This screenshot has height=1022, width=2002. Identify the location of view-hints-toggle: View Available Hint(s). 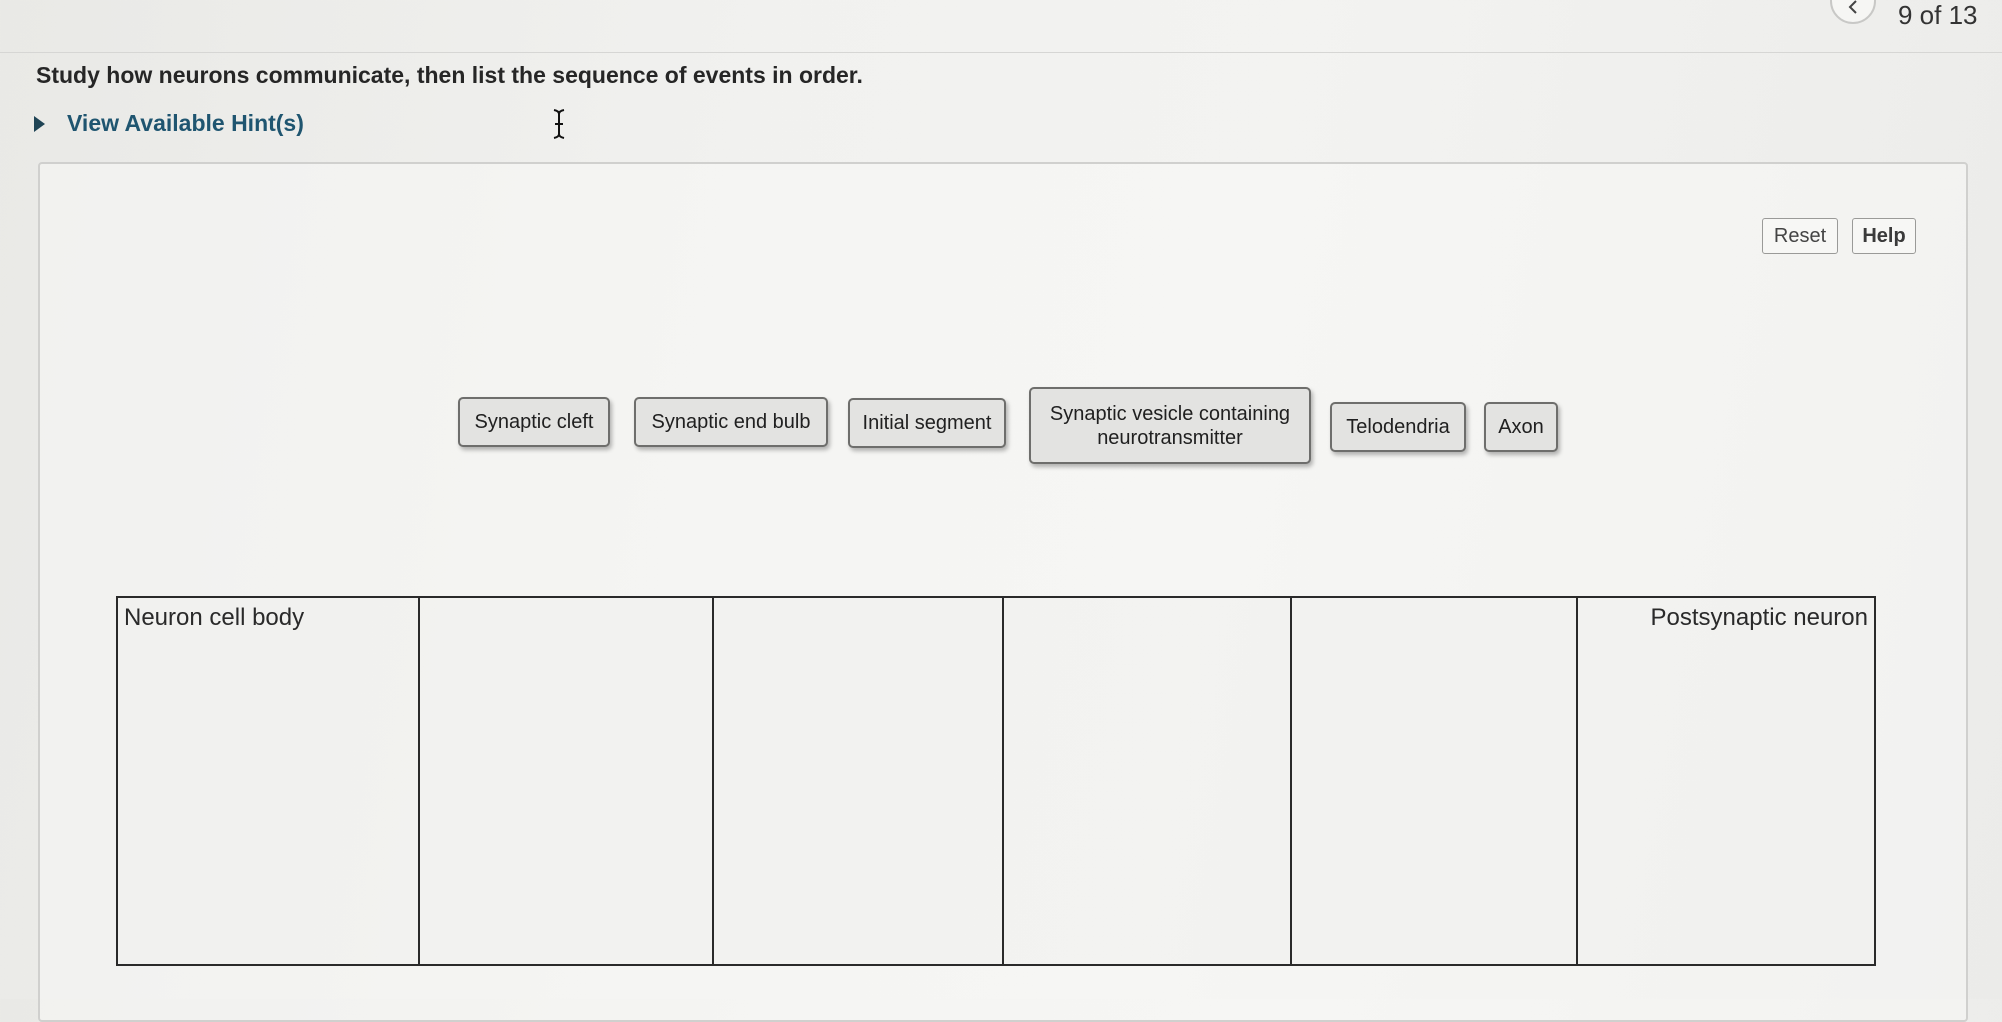
(169, 123).